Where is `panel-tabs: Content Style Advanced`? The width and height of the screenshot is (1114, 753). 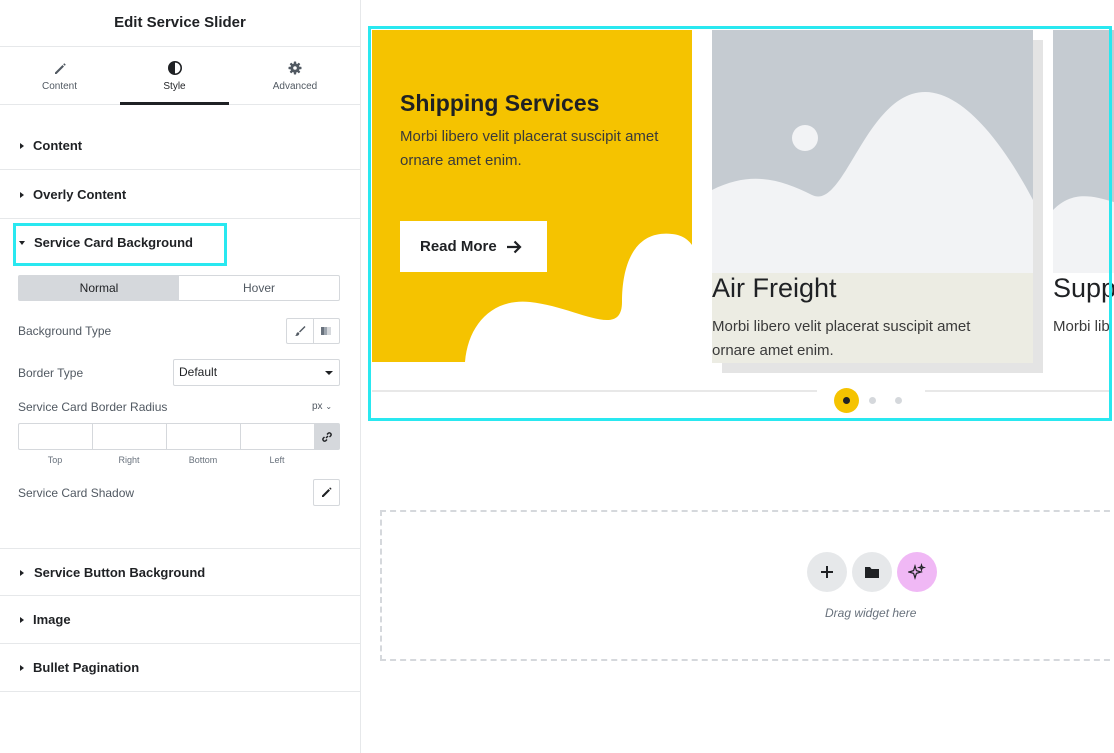 panel-tabs: Content Style Advanced is located at coordinates (180, 76).